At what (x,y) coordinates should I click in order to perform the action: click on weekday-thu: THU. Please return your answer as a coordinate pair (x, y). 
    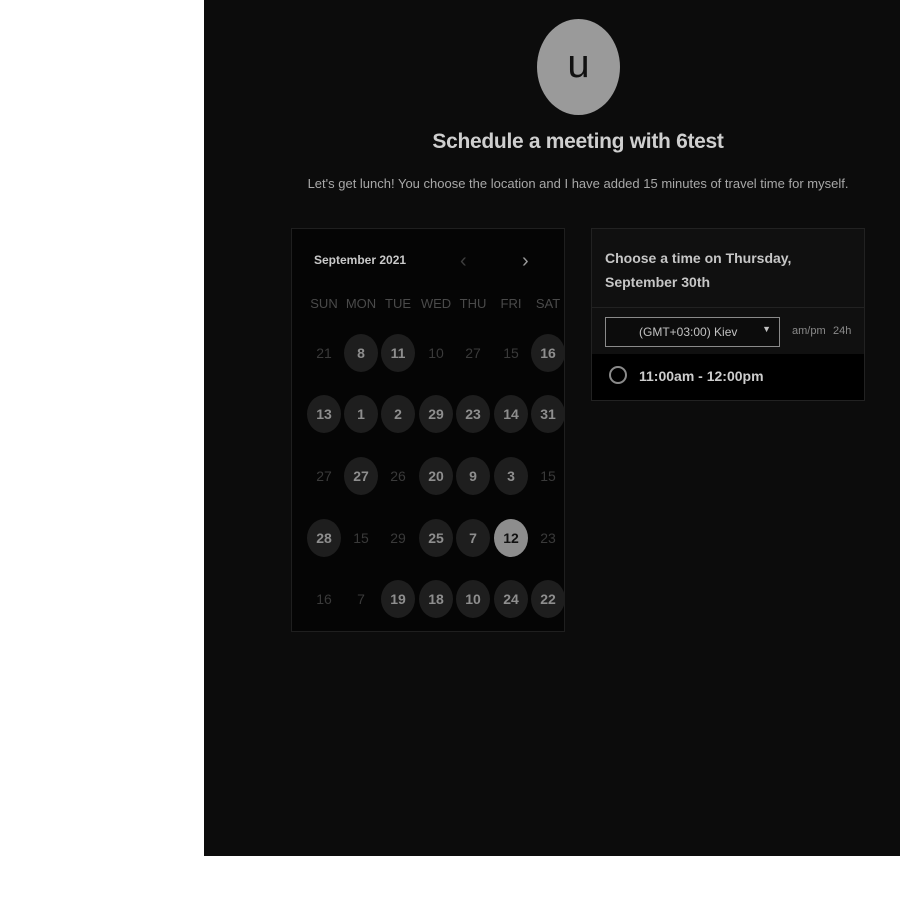
    Looking at the image, I should click on (473, 303).